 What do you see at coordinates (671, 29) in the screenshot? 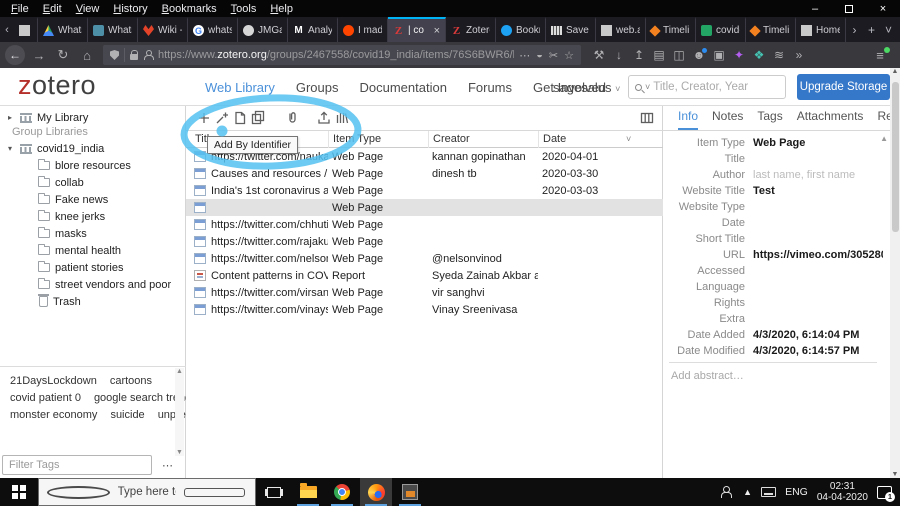
I see `browser-tab: Timeli` at bounding box center [671, 29].